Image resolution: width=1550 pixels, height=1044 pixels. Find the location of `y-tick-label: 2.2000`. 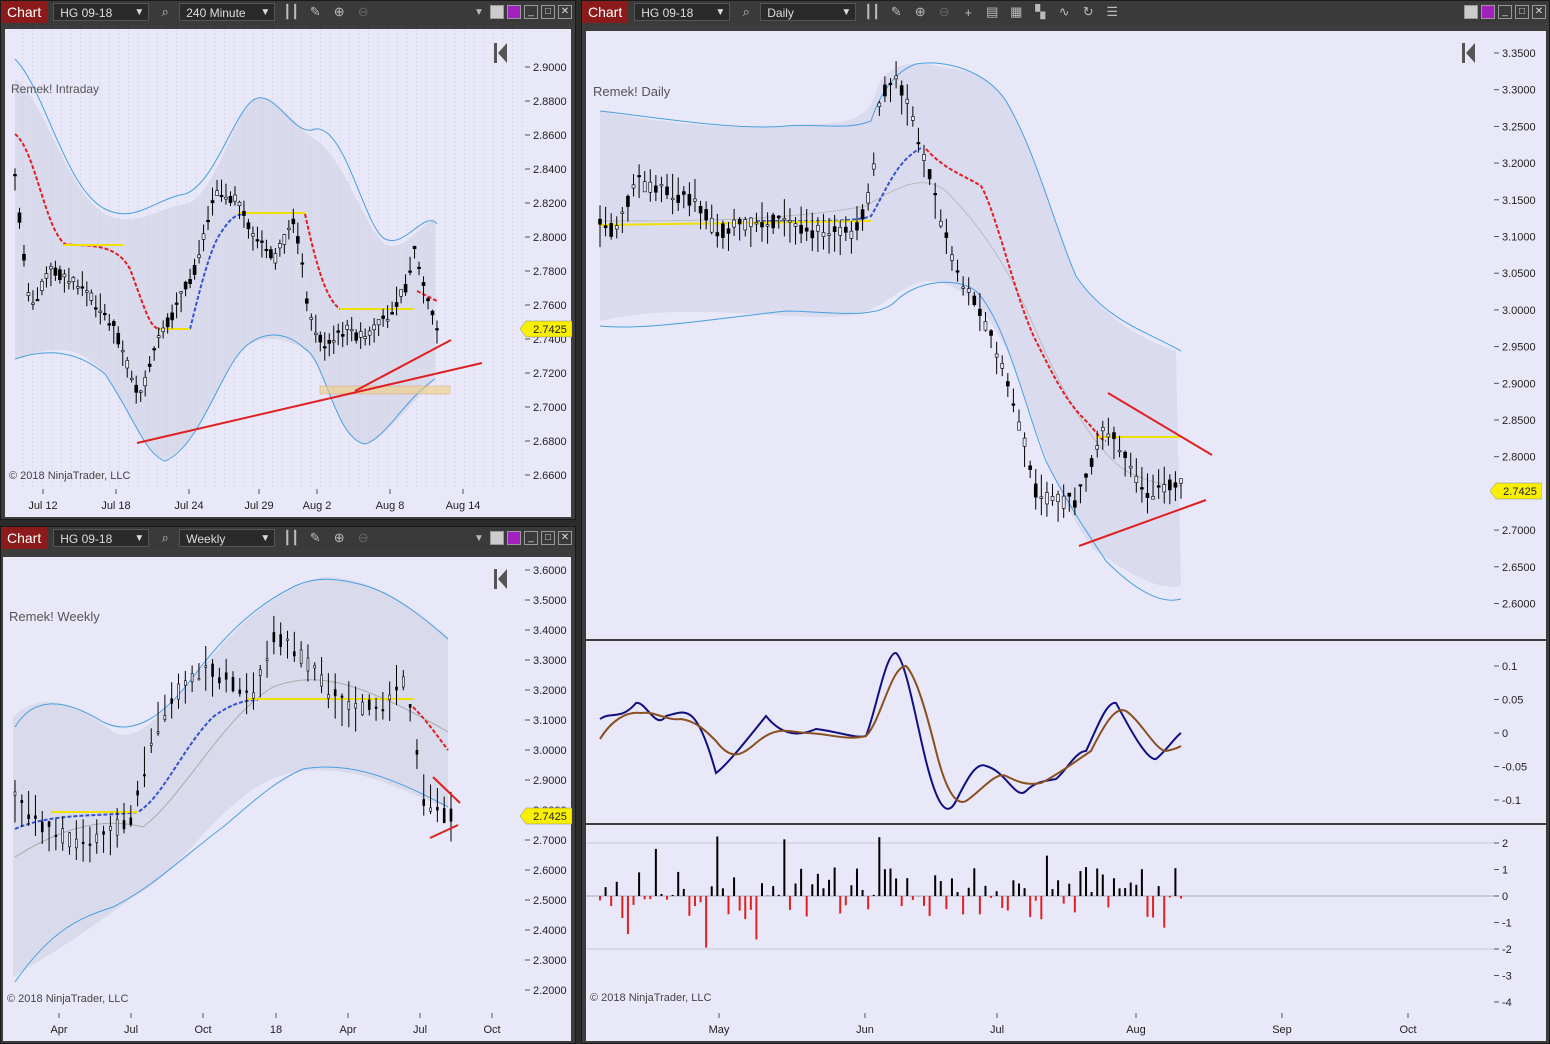

y-tick-label: 2.2000 is located at coordinates (550, 991).